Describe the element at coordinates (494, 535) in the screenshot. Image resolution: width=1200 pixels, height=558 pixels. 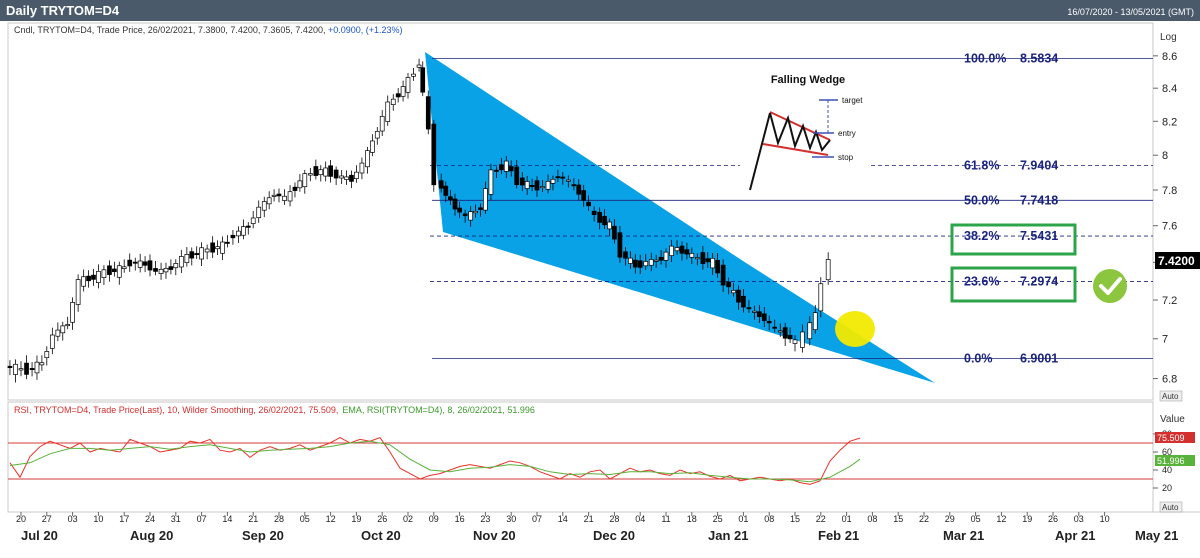
I see `month-label: Nov 20` at that location.